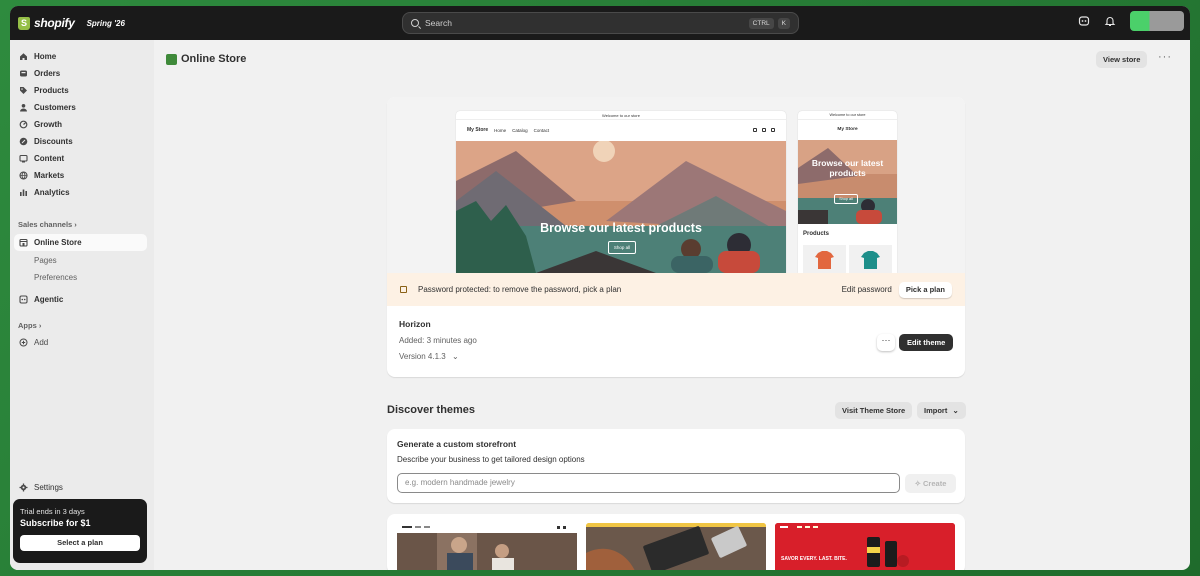  Describe the element at coordinates (847, 168) in the screenshot. I see `mobile-hero-heading: Browse our latest products` at that location.